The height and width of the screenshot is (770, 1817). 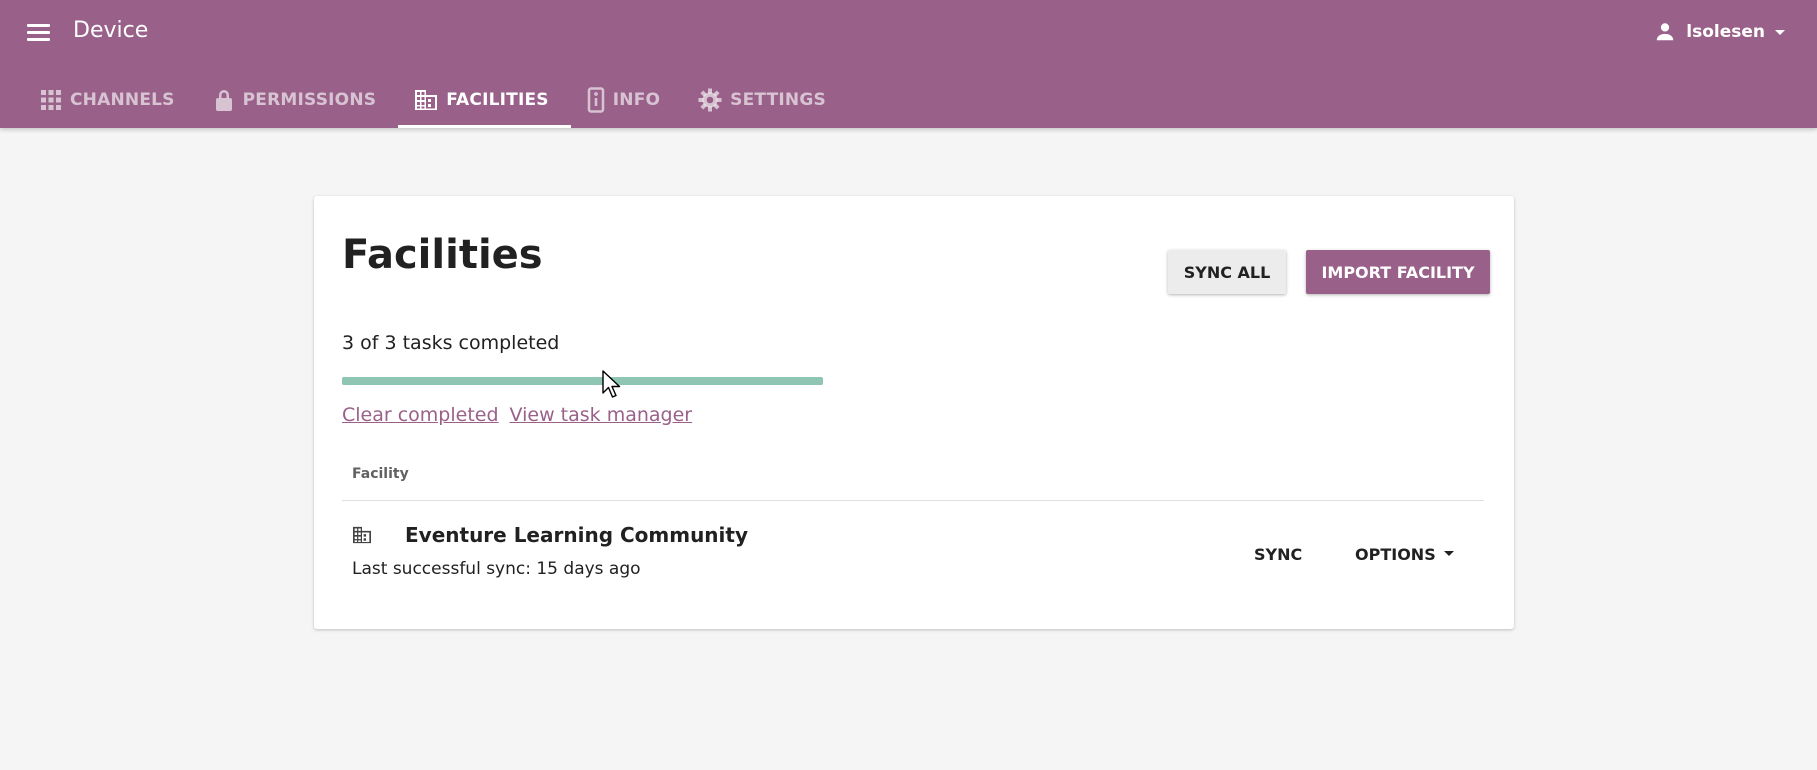 I want to click on tab-channels: CHANNELS, so click(x=110, y=100).